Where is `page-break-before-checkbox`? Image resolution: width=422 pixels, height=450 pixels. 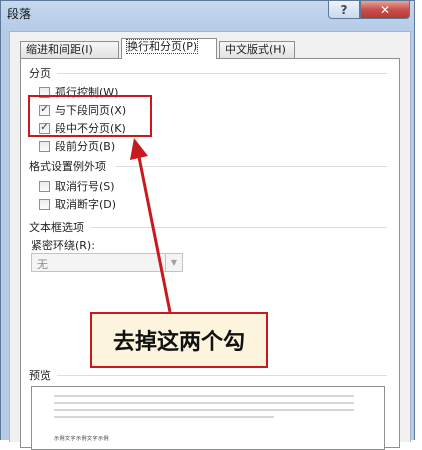
page-break-before-checkbox is located at coordinates (44, 146).